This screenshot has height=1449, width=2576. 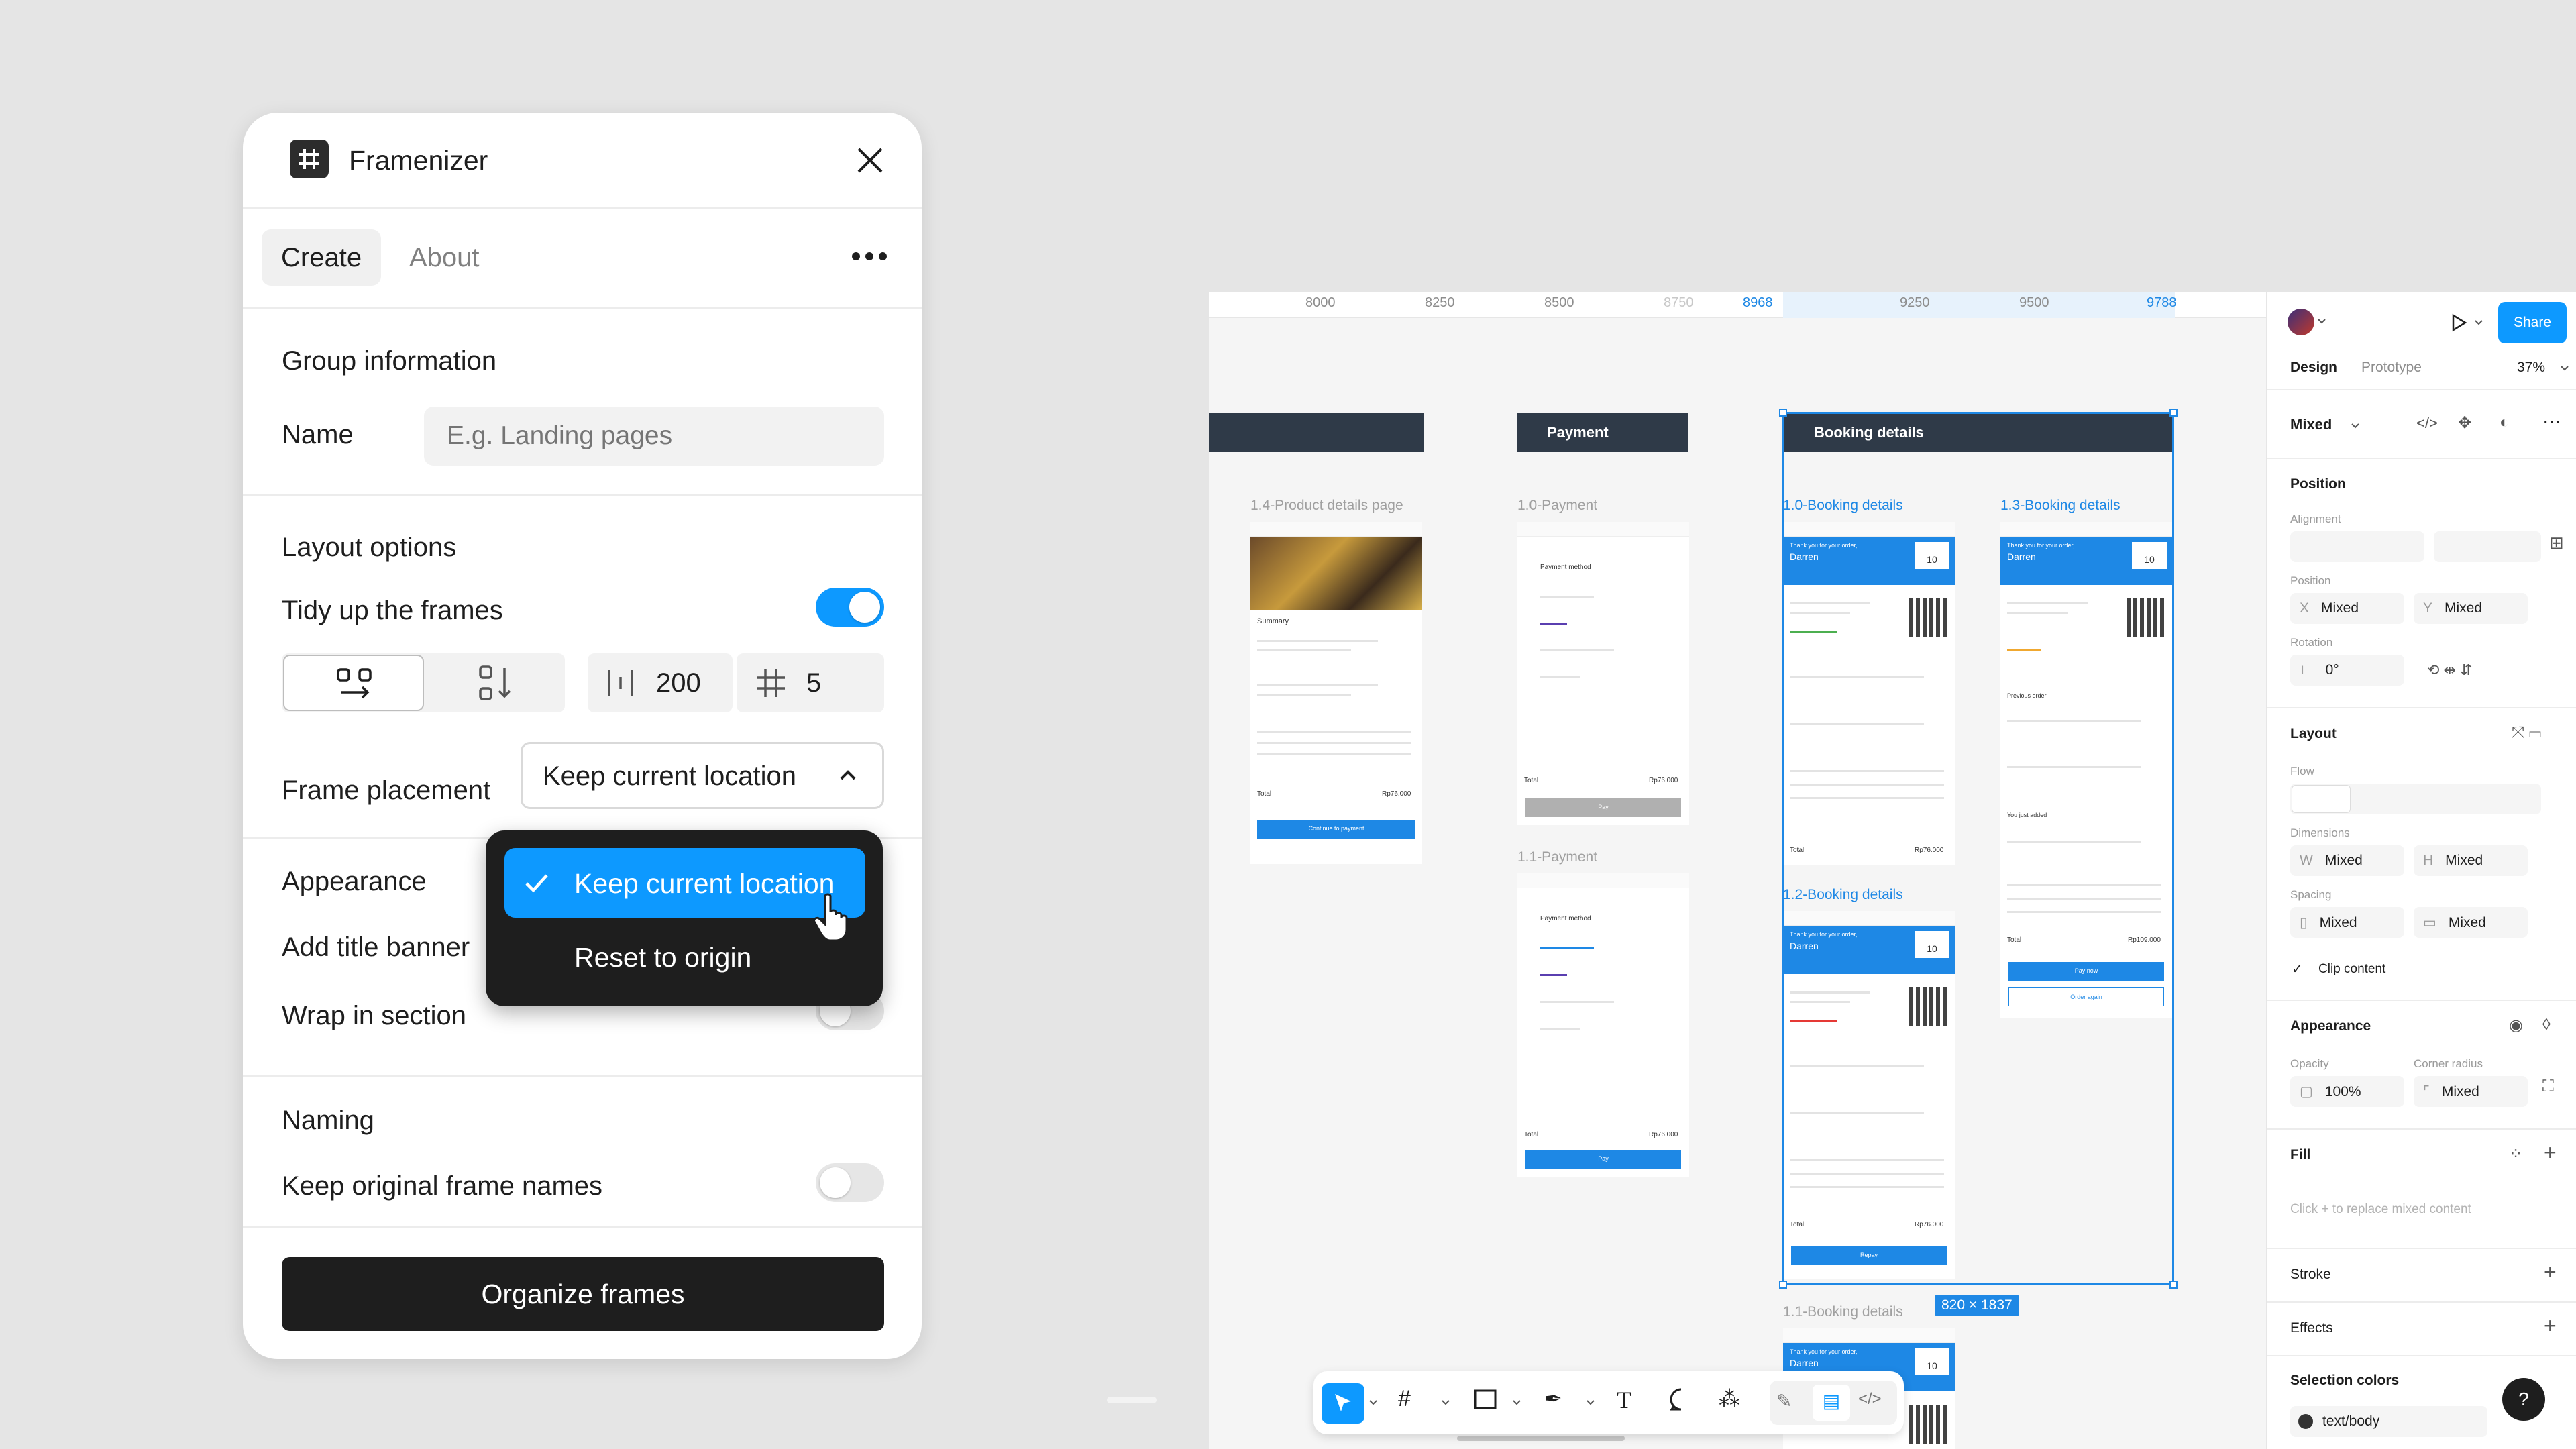 What do you see at coordinates (2471, 670) in the screenshot?
I see `rotate-flip-controls: ⟲ ⇹ ⇵` at bounding box center [2471, 670].